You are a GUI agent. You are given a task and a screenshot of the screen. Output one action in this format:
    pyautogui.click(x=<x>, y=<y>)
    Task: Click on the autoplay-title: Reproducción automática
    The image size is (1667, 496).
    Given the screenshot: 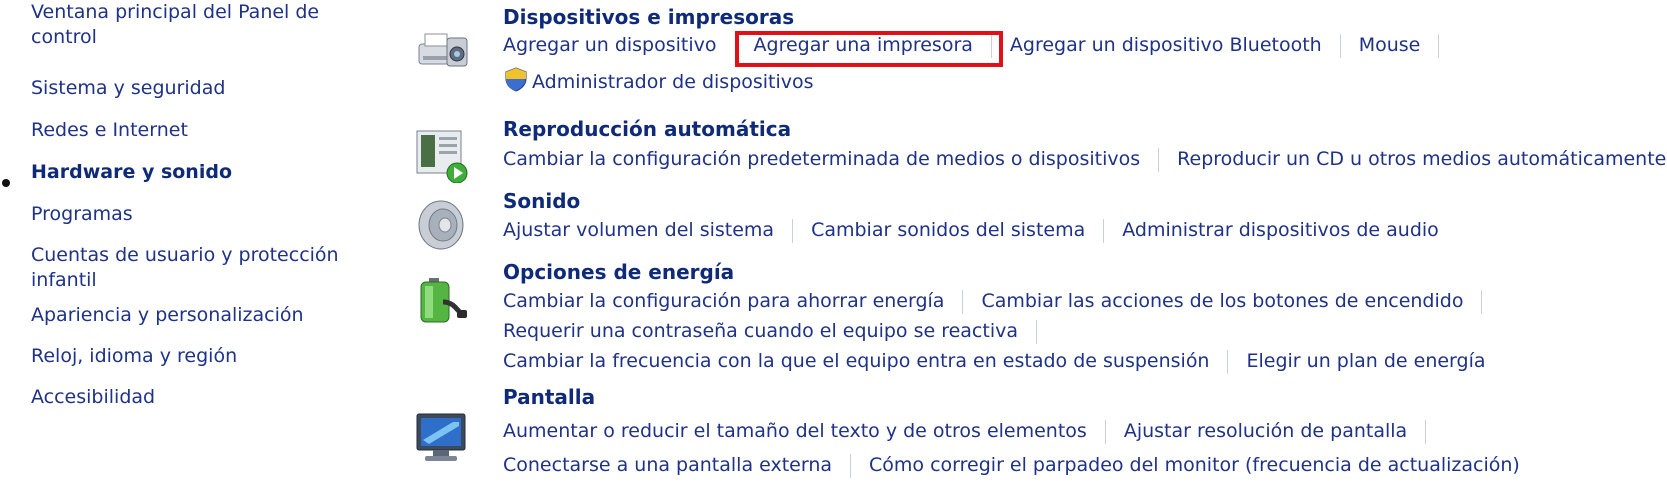 What is the action you would take?
    pyautogui.click(x=647, y=129)
    